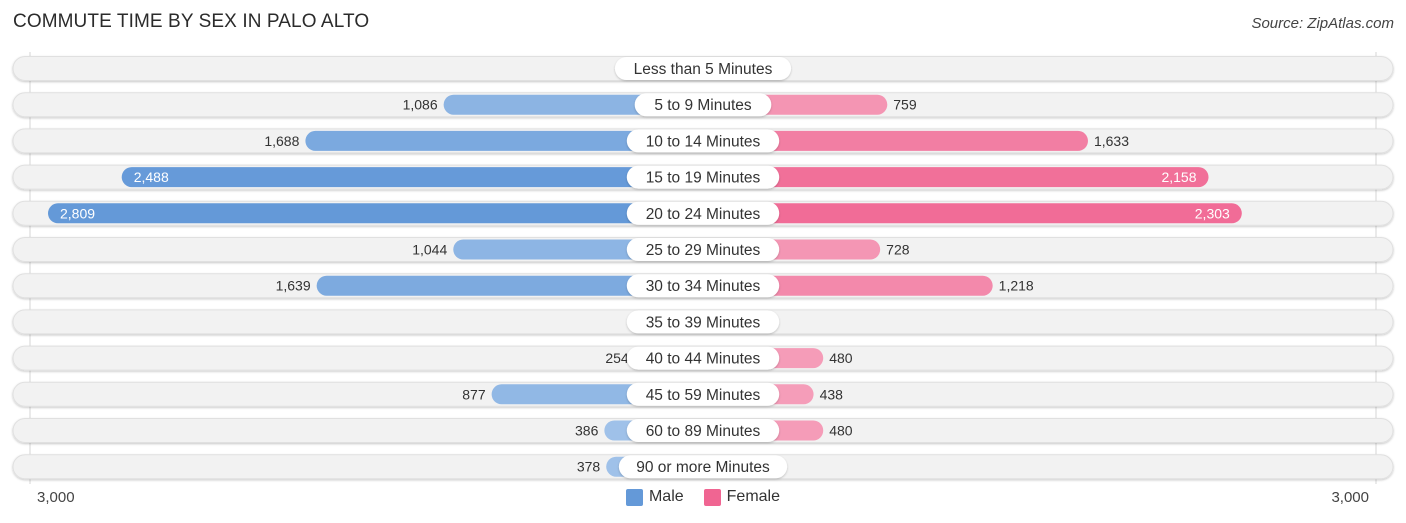 This screenshot has width=1406, height=523. What do you see at coordinates (703, 178) in the screenshot?
I see `category-label: 15 to 19 Minutes` at bounding box center [703, 178].